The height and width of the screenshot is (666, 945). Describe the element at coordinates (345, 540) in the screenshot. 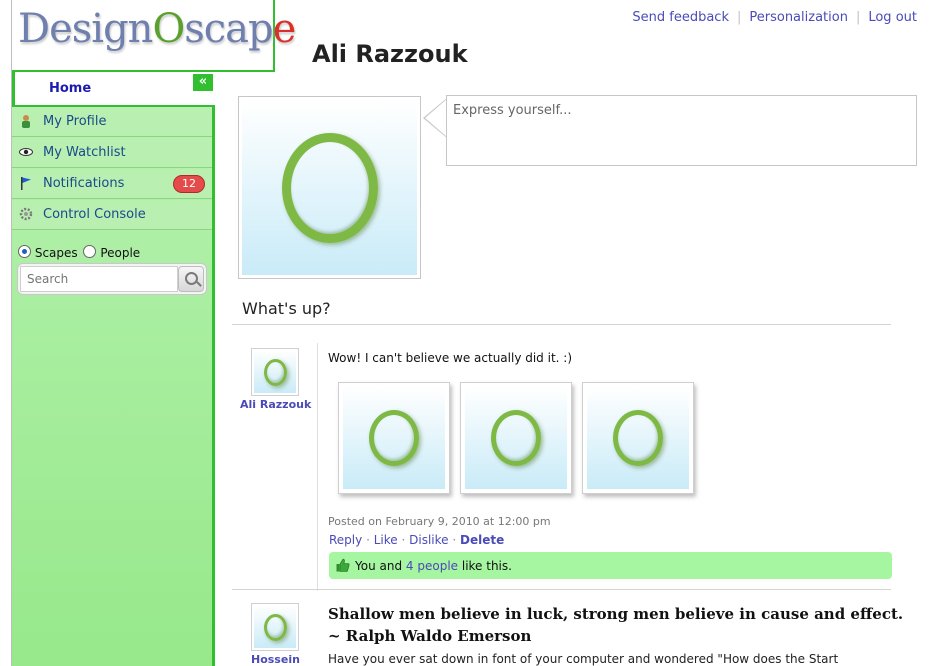

I see `reply-link: Reply` at that location.